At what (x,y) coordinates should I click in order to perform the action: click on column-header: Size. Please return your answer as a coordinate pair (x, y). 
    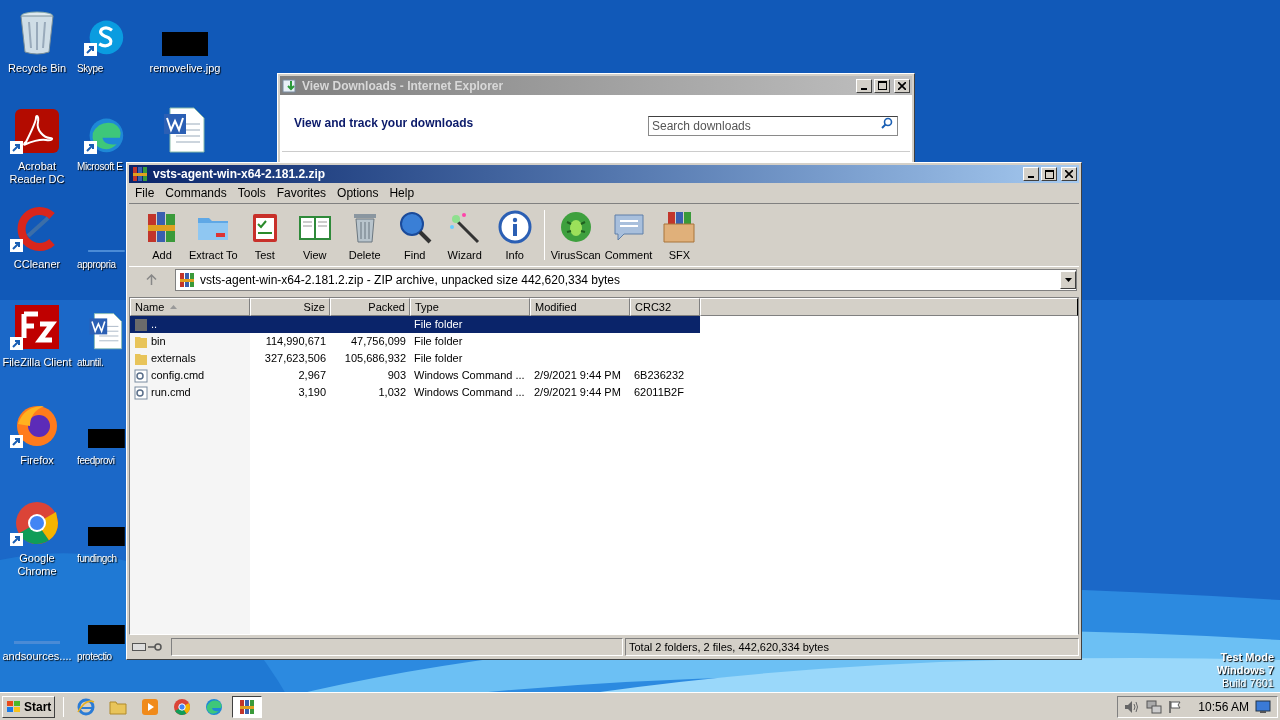
    Looking at the image, I should click on (290, 307).